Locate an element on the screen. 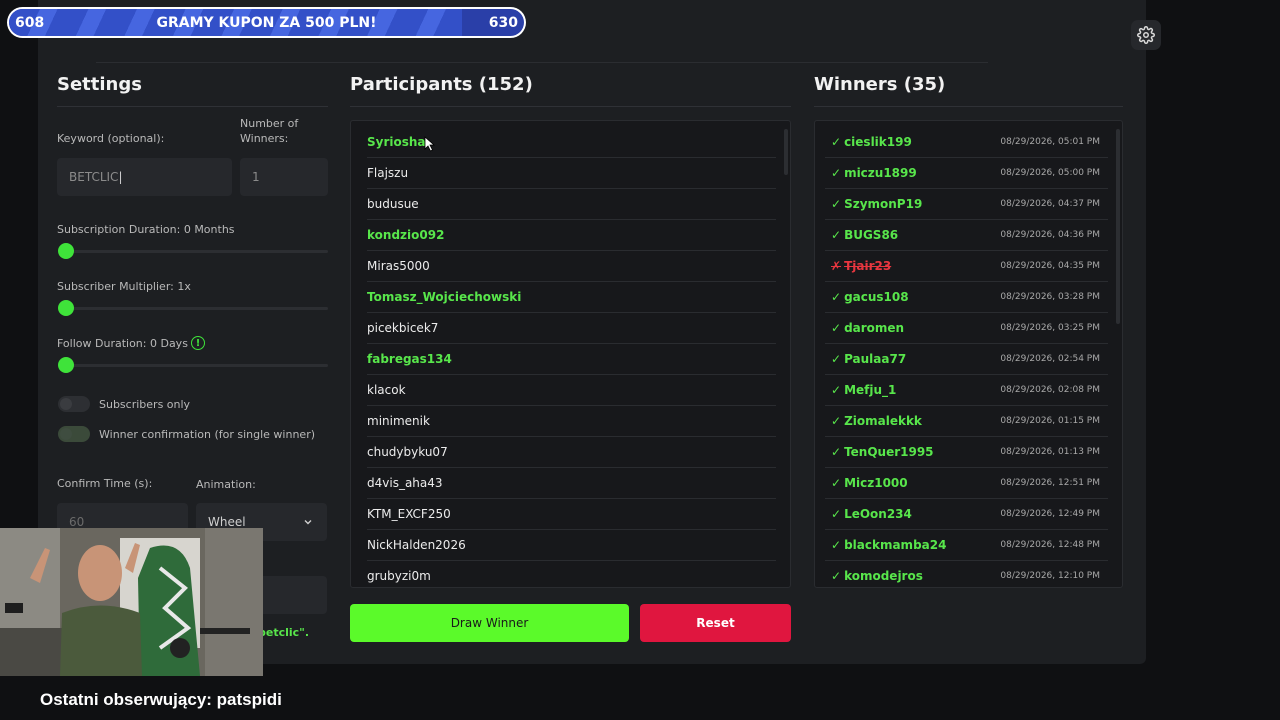 The image size is (1280, 720). winner-name: TenQuer1995 is located at coordinates (889, 452).